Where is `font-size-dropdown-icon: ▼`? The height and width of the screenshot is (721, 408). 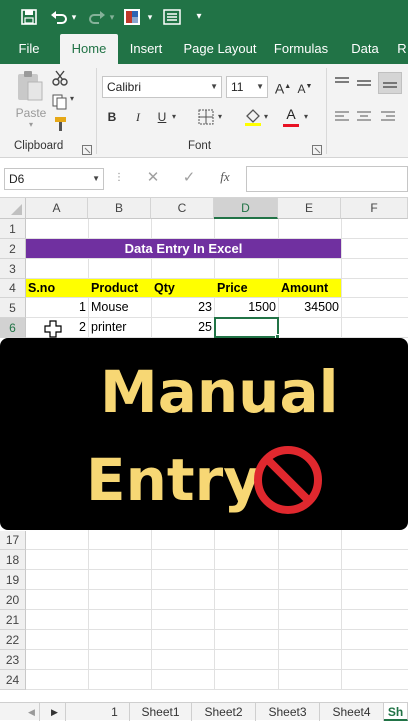 font-size-dropdown-icon: ▼ is located at coordinates (260, 87).